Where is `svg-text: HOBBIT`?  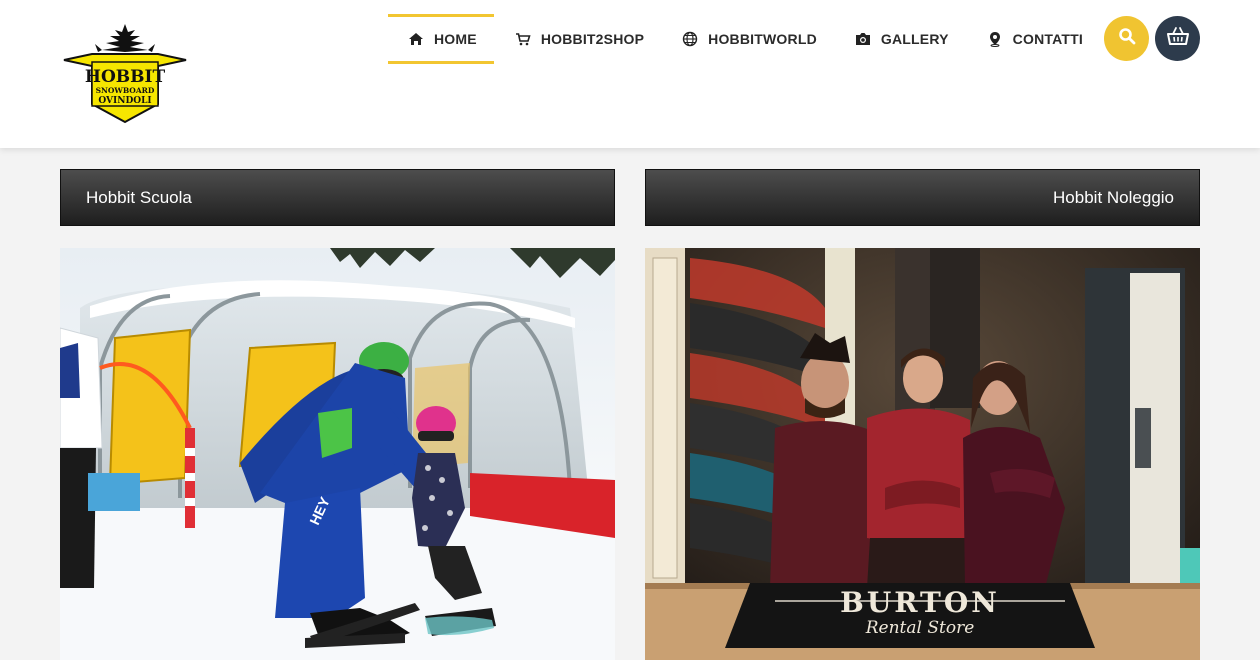
svg-text: HOBBIT is located at coordinates (125, 77).